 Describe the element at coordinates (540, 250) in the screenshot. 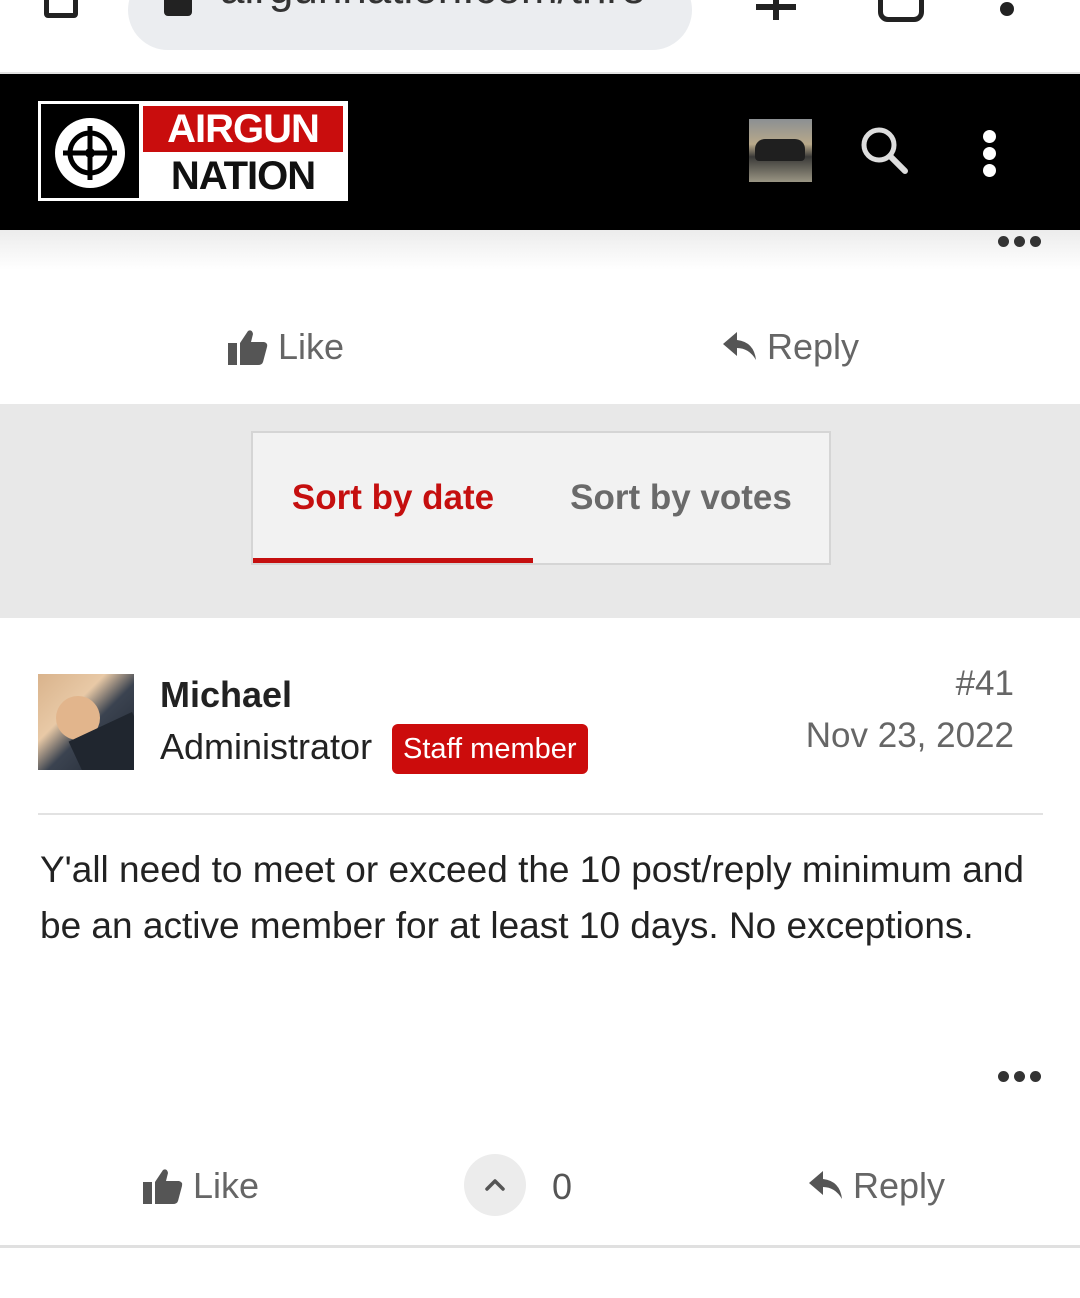

I see `header-shadow` at that location.